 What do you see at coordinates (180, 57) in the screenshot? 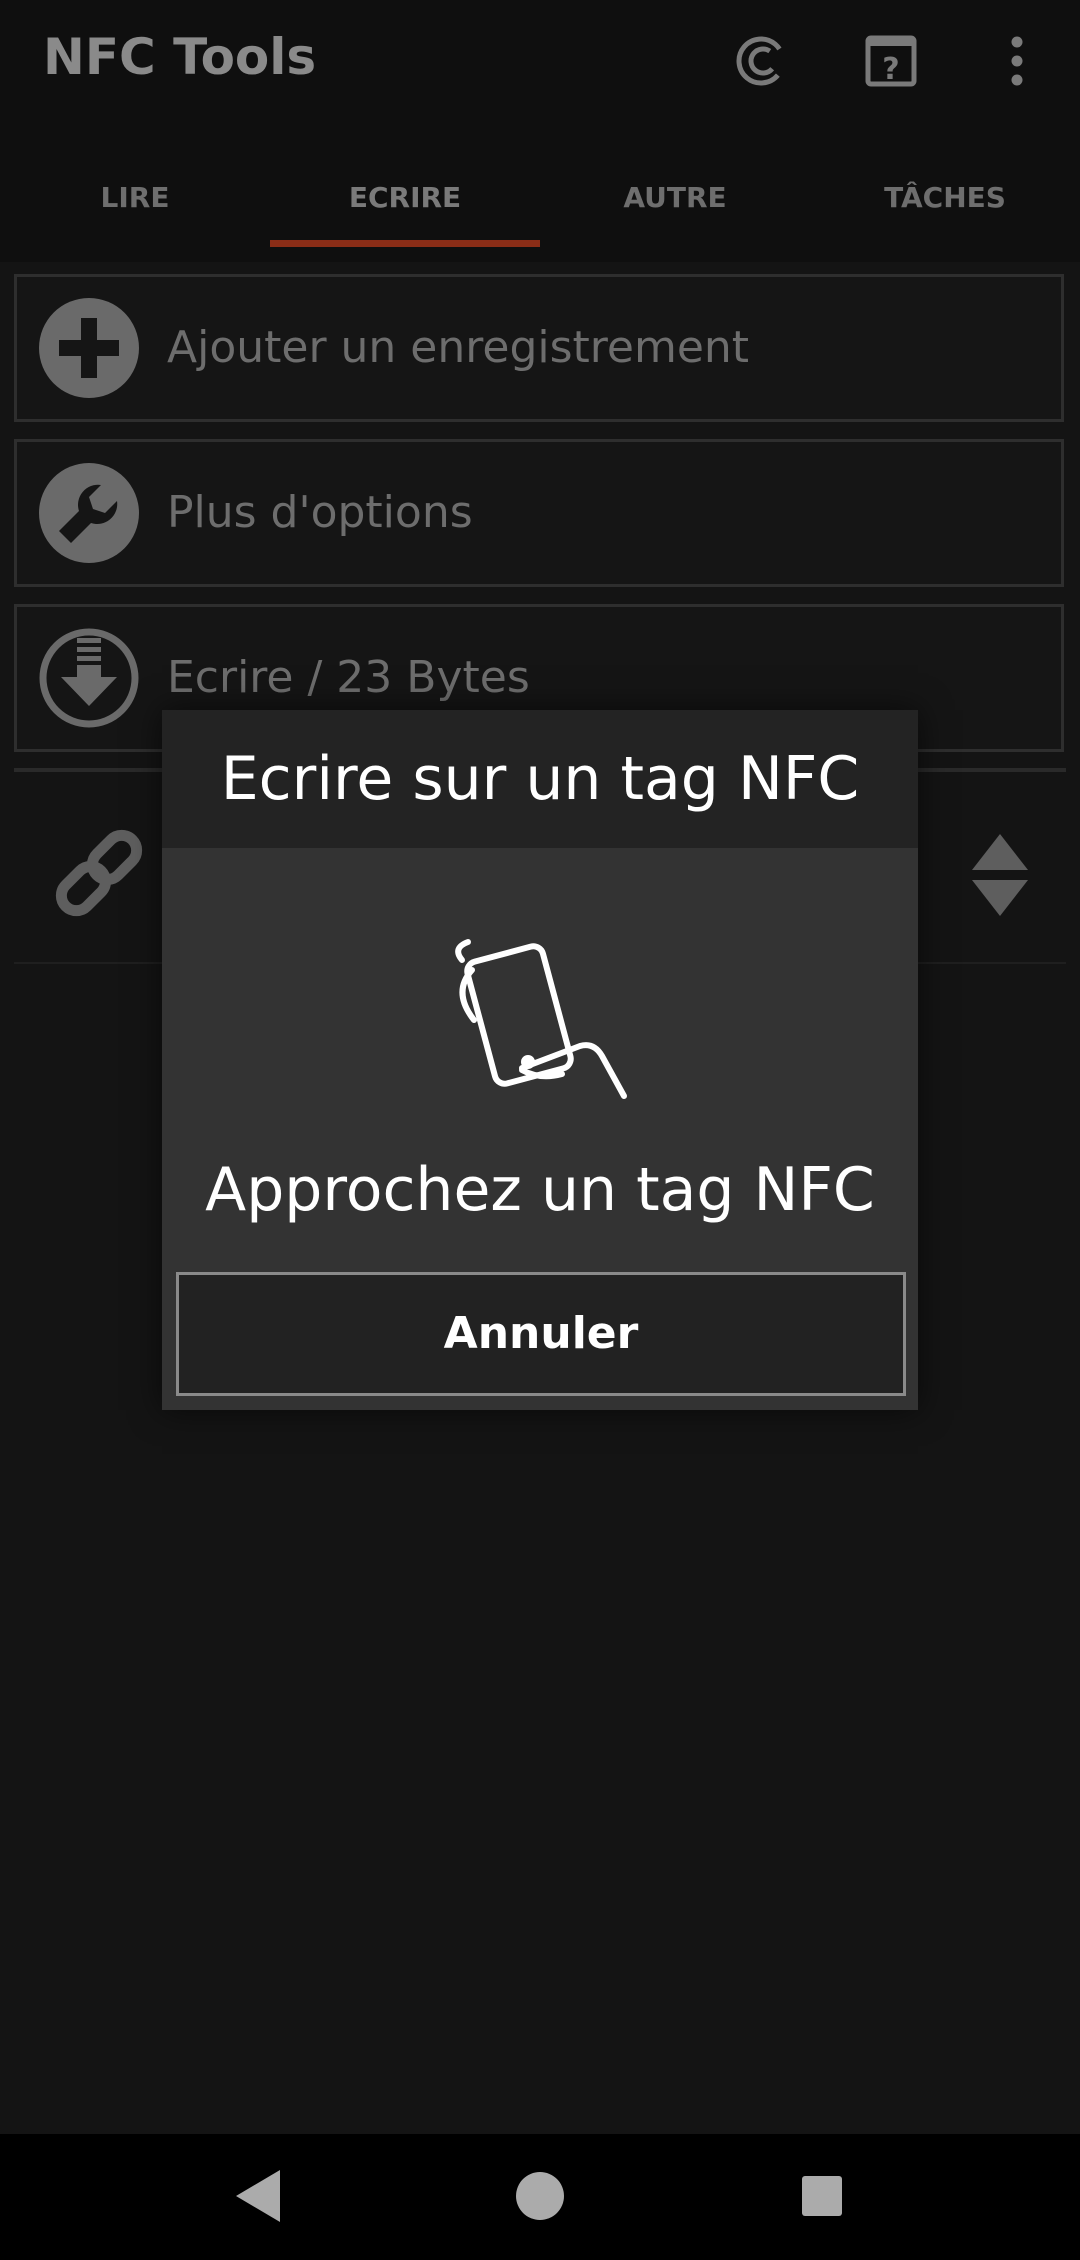
I see `app-title: NFC Tools` at bounding box center [180, 57].